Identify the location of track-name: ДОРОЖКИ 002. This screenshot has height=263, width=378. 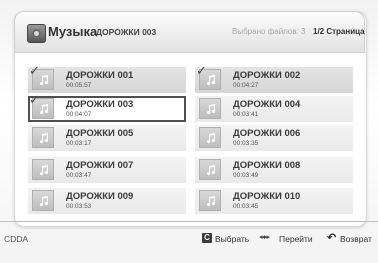
(267, 75).